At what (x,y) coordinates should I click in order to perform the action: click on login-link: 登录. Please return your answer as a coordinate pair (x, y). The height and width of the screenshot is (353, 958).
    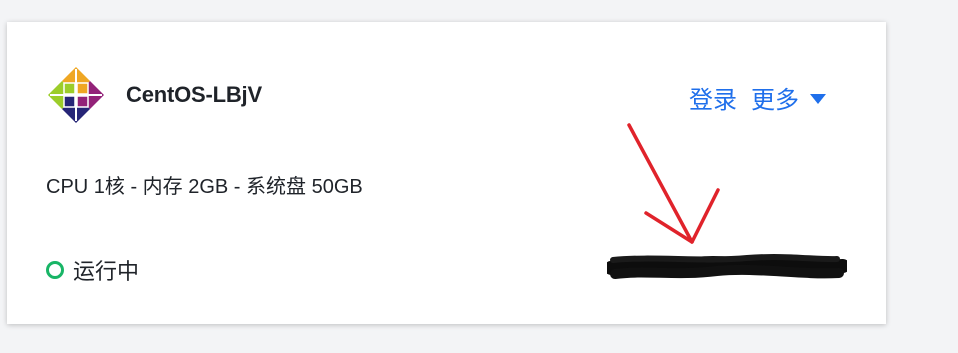
    Looking at the image, I should click on (713, 97).